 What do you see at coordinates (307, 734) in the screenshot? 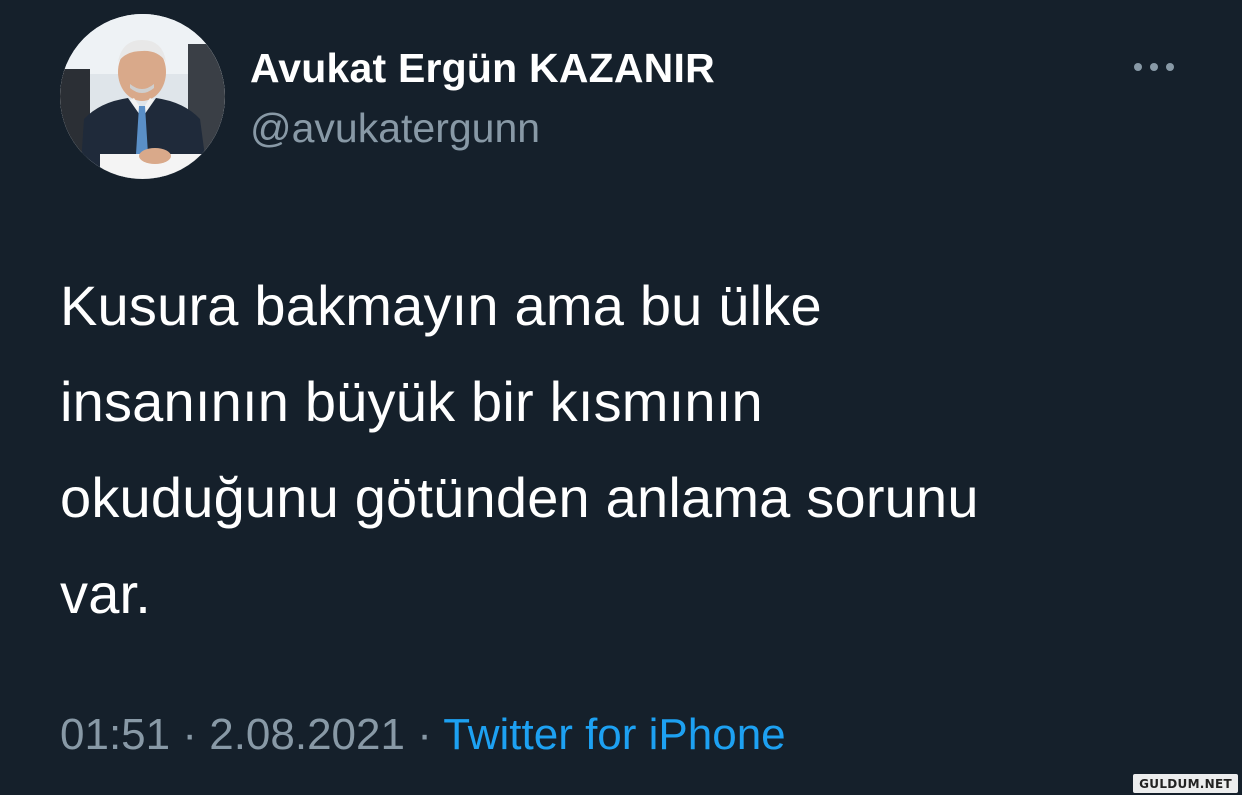
I see `tweet-date: 2.08.2021` at bounding box center [307, 734].